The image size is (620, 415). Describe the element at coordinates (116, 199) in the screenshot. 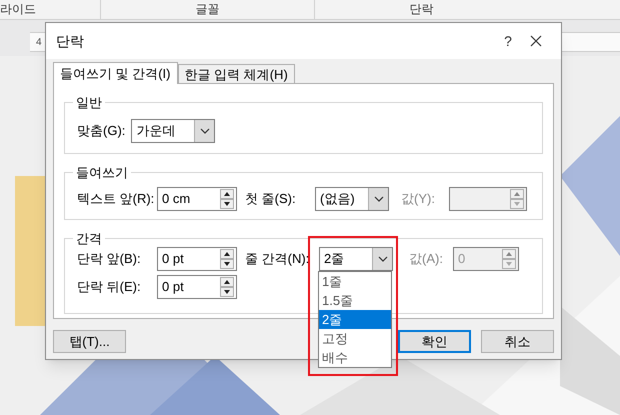

I see `field-label: 텍스트 앞(R):` at that location.